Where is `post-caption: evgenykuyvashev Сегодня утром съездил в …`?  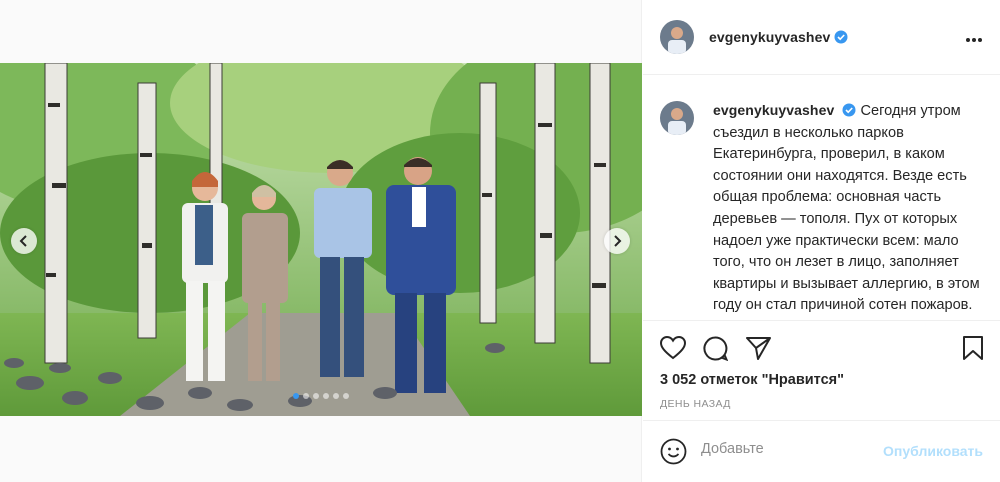
post-caption: evgenykuyvashev Сегодня утром съездил в … is located at coordinates (825, 209).